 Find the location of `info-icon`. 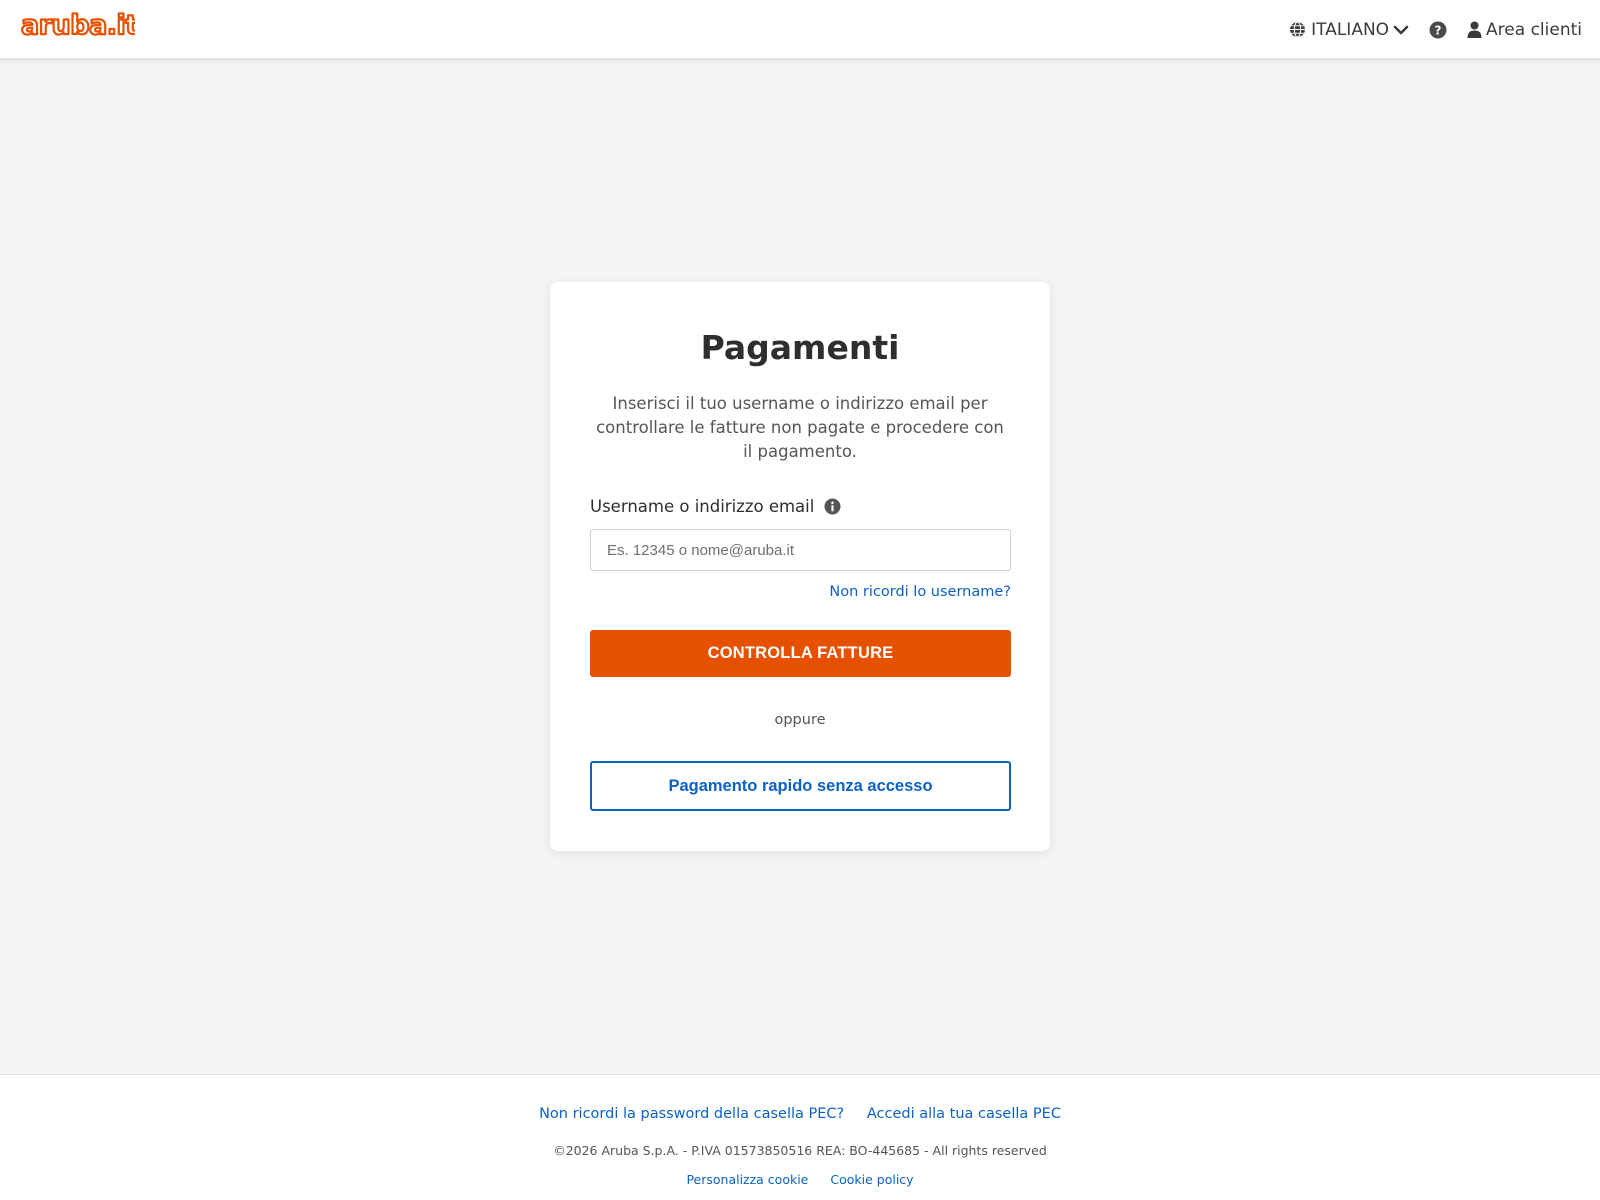

info-icon is located at coordinates (832, 506).